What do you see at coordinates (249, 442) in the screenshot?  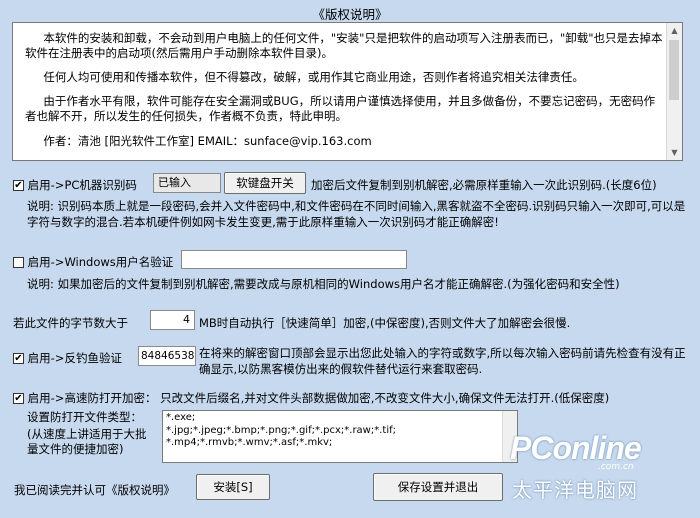 I see `file-types-line: *.mp4;*.rmvb;*.wmv;*.asf;*.mkv;` at bounding box center [249, 442].